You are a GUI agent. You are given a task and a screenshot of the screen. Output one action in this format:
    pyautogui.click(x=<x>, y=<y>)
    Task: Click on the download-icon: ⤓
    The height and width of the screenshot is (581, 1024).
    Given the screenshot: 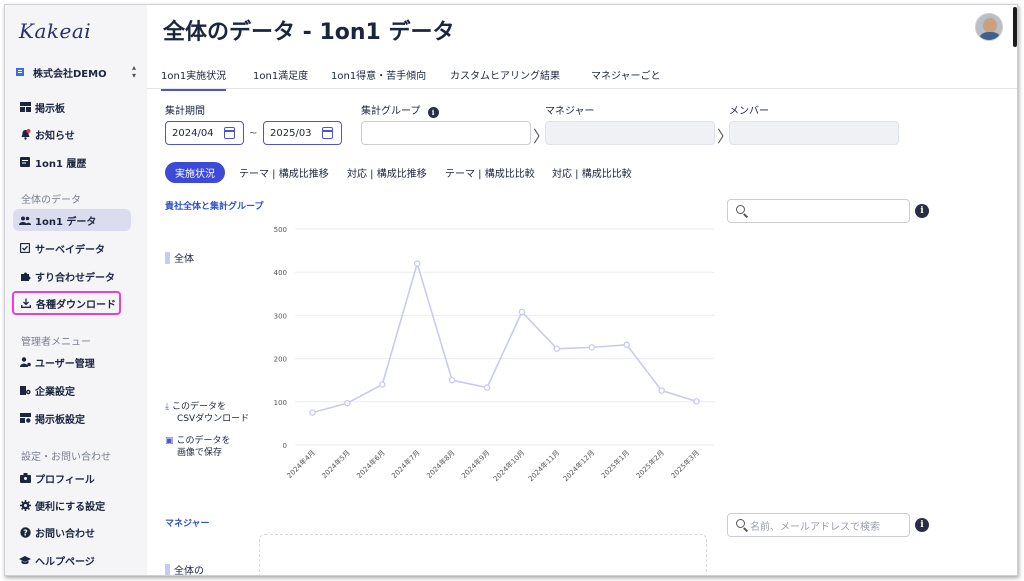 What is the action you would take?
    pyautogui.click(x=167, y=407)
    